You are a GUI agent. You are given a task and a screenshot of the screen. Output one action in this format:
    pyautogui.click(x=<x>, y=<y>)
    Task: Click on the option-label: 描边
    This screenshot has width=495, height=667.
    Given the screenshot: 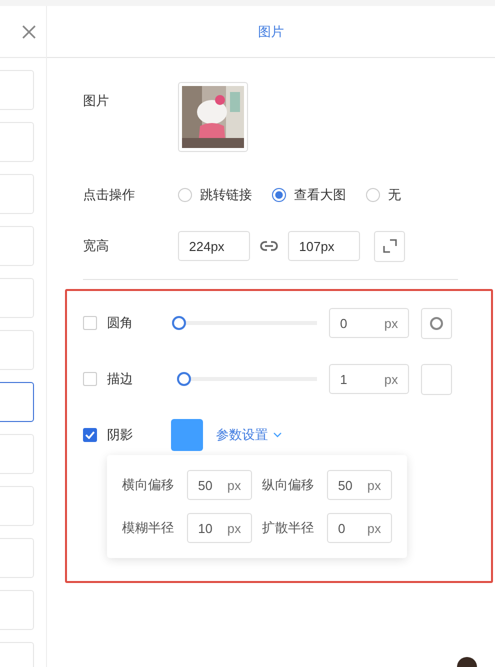 What is the action you would take?
    pyautogui.click(x=120, y=379)
    